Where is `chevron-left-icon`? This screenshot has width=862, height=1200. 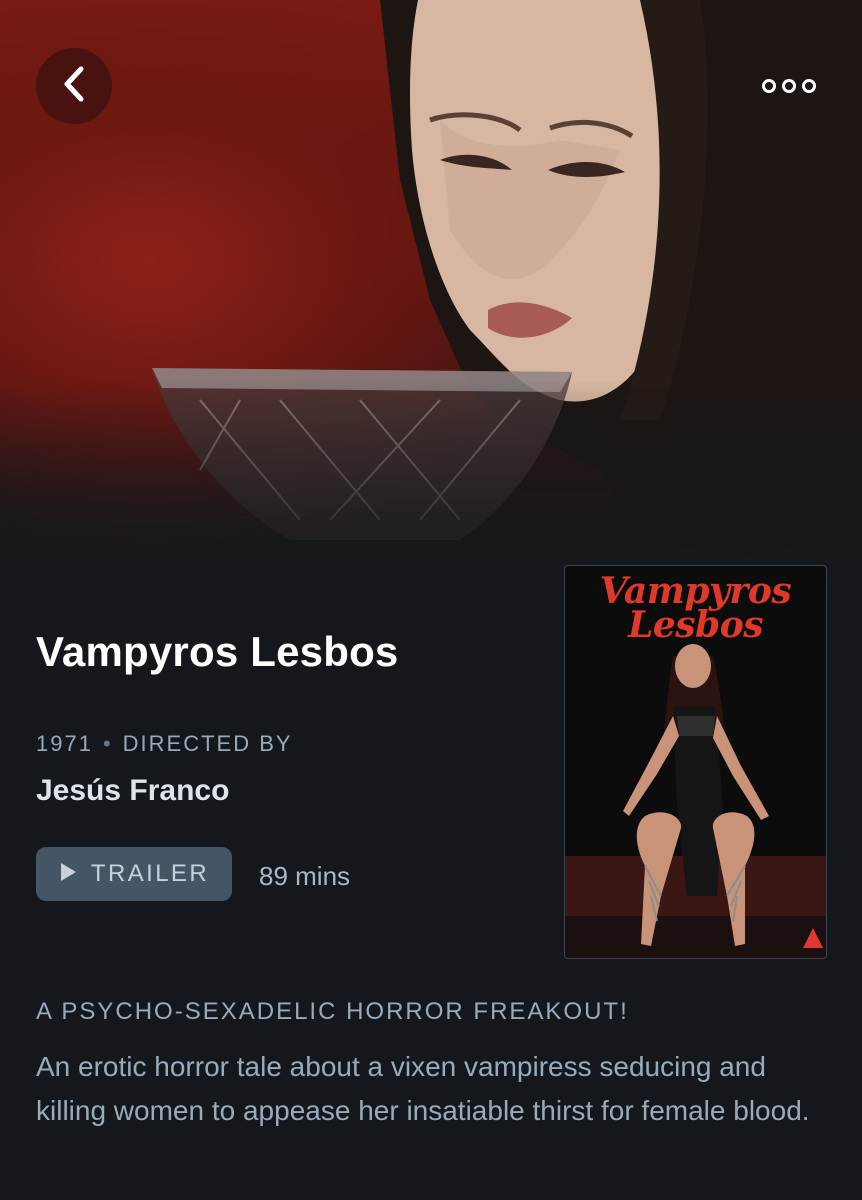 chevron-left-icon is located at coordinates (74, 86).